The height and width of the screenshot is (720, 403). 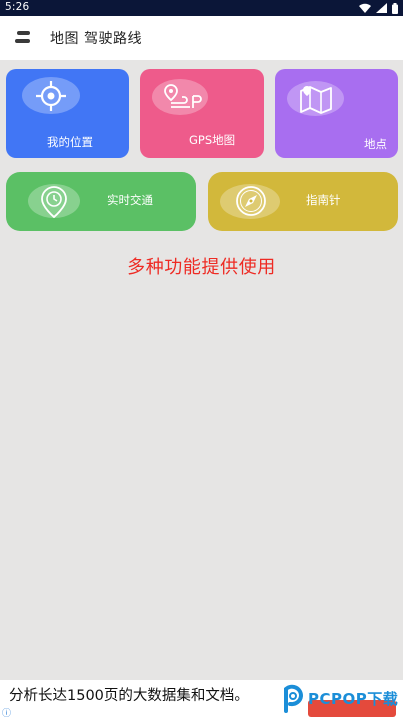 I want to click on status-time: 5:26, so click(x=17, y=7).